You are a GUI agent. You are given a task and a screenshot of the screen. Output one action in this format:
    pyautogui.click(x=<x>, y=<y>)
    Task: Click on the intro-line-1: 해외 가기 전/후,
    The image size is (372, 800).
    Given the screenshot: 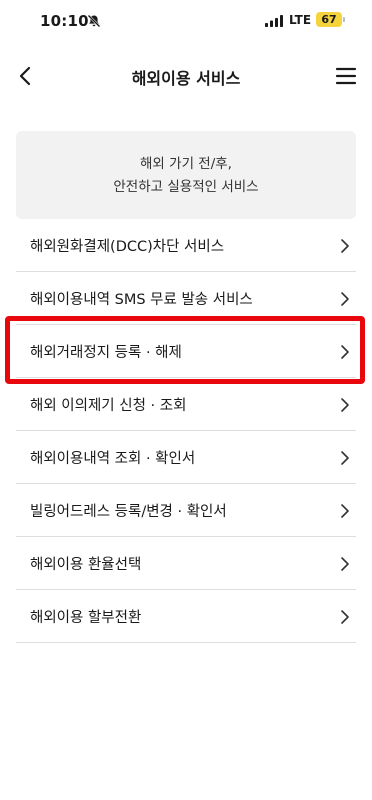 What is the action you would take?
    pyautogui.click(x=186, y=164)
    